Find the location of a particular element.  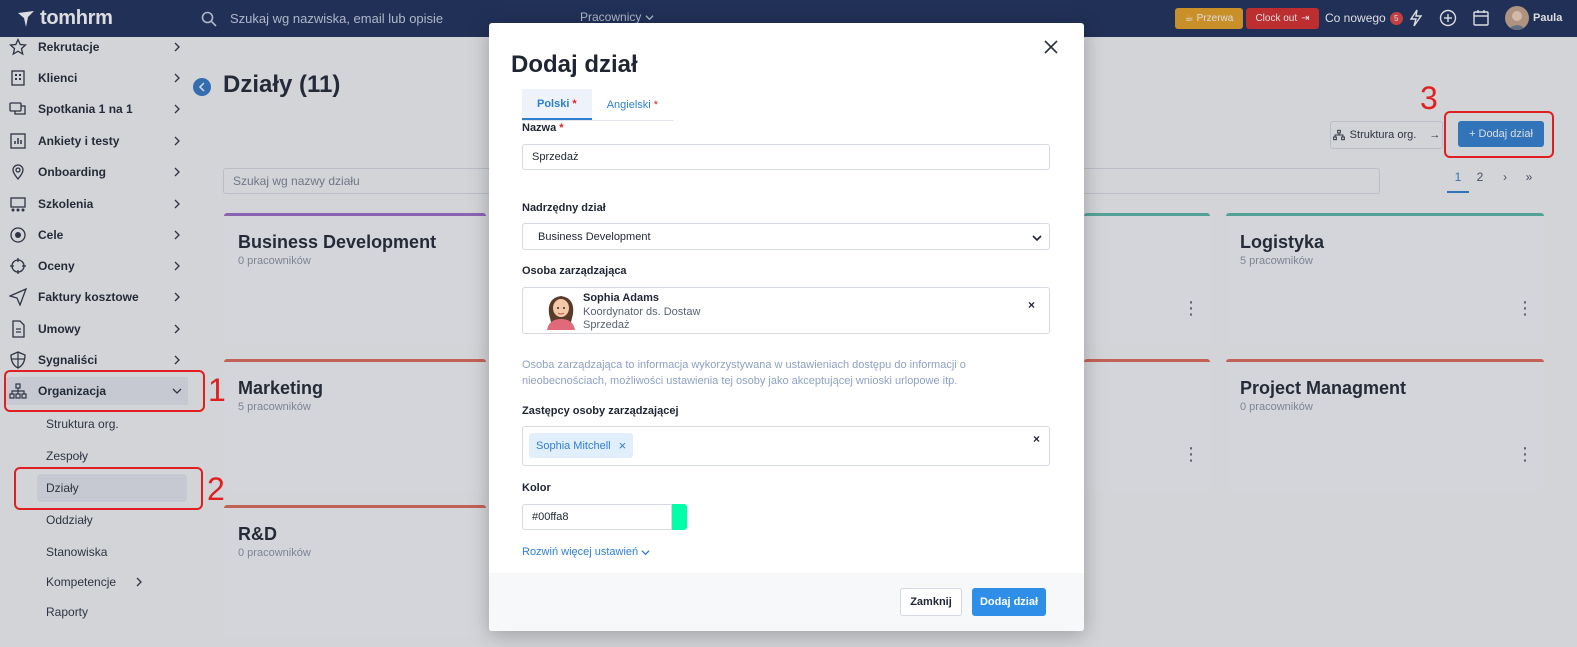

remove-tag-icon: × is located at coordinates (623, 445).